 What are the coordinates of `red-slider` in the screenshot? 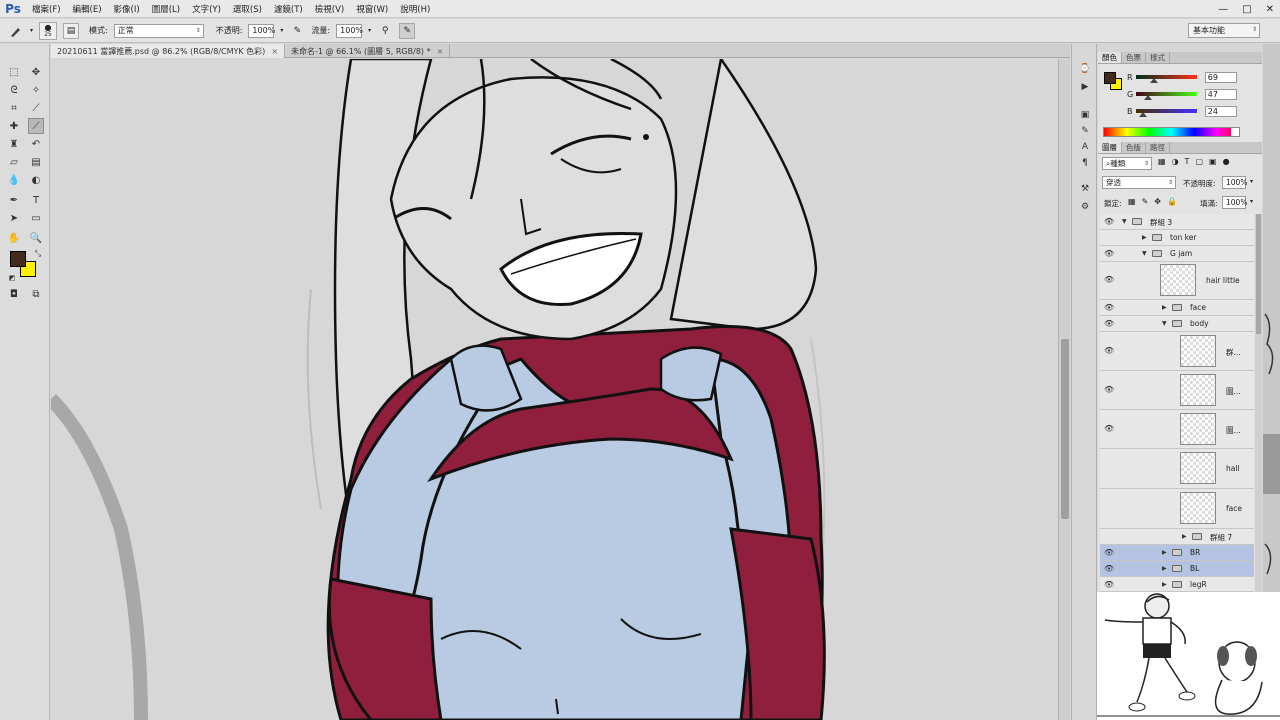 It's located at (1166, 79).